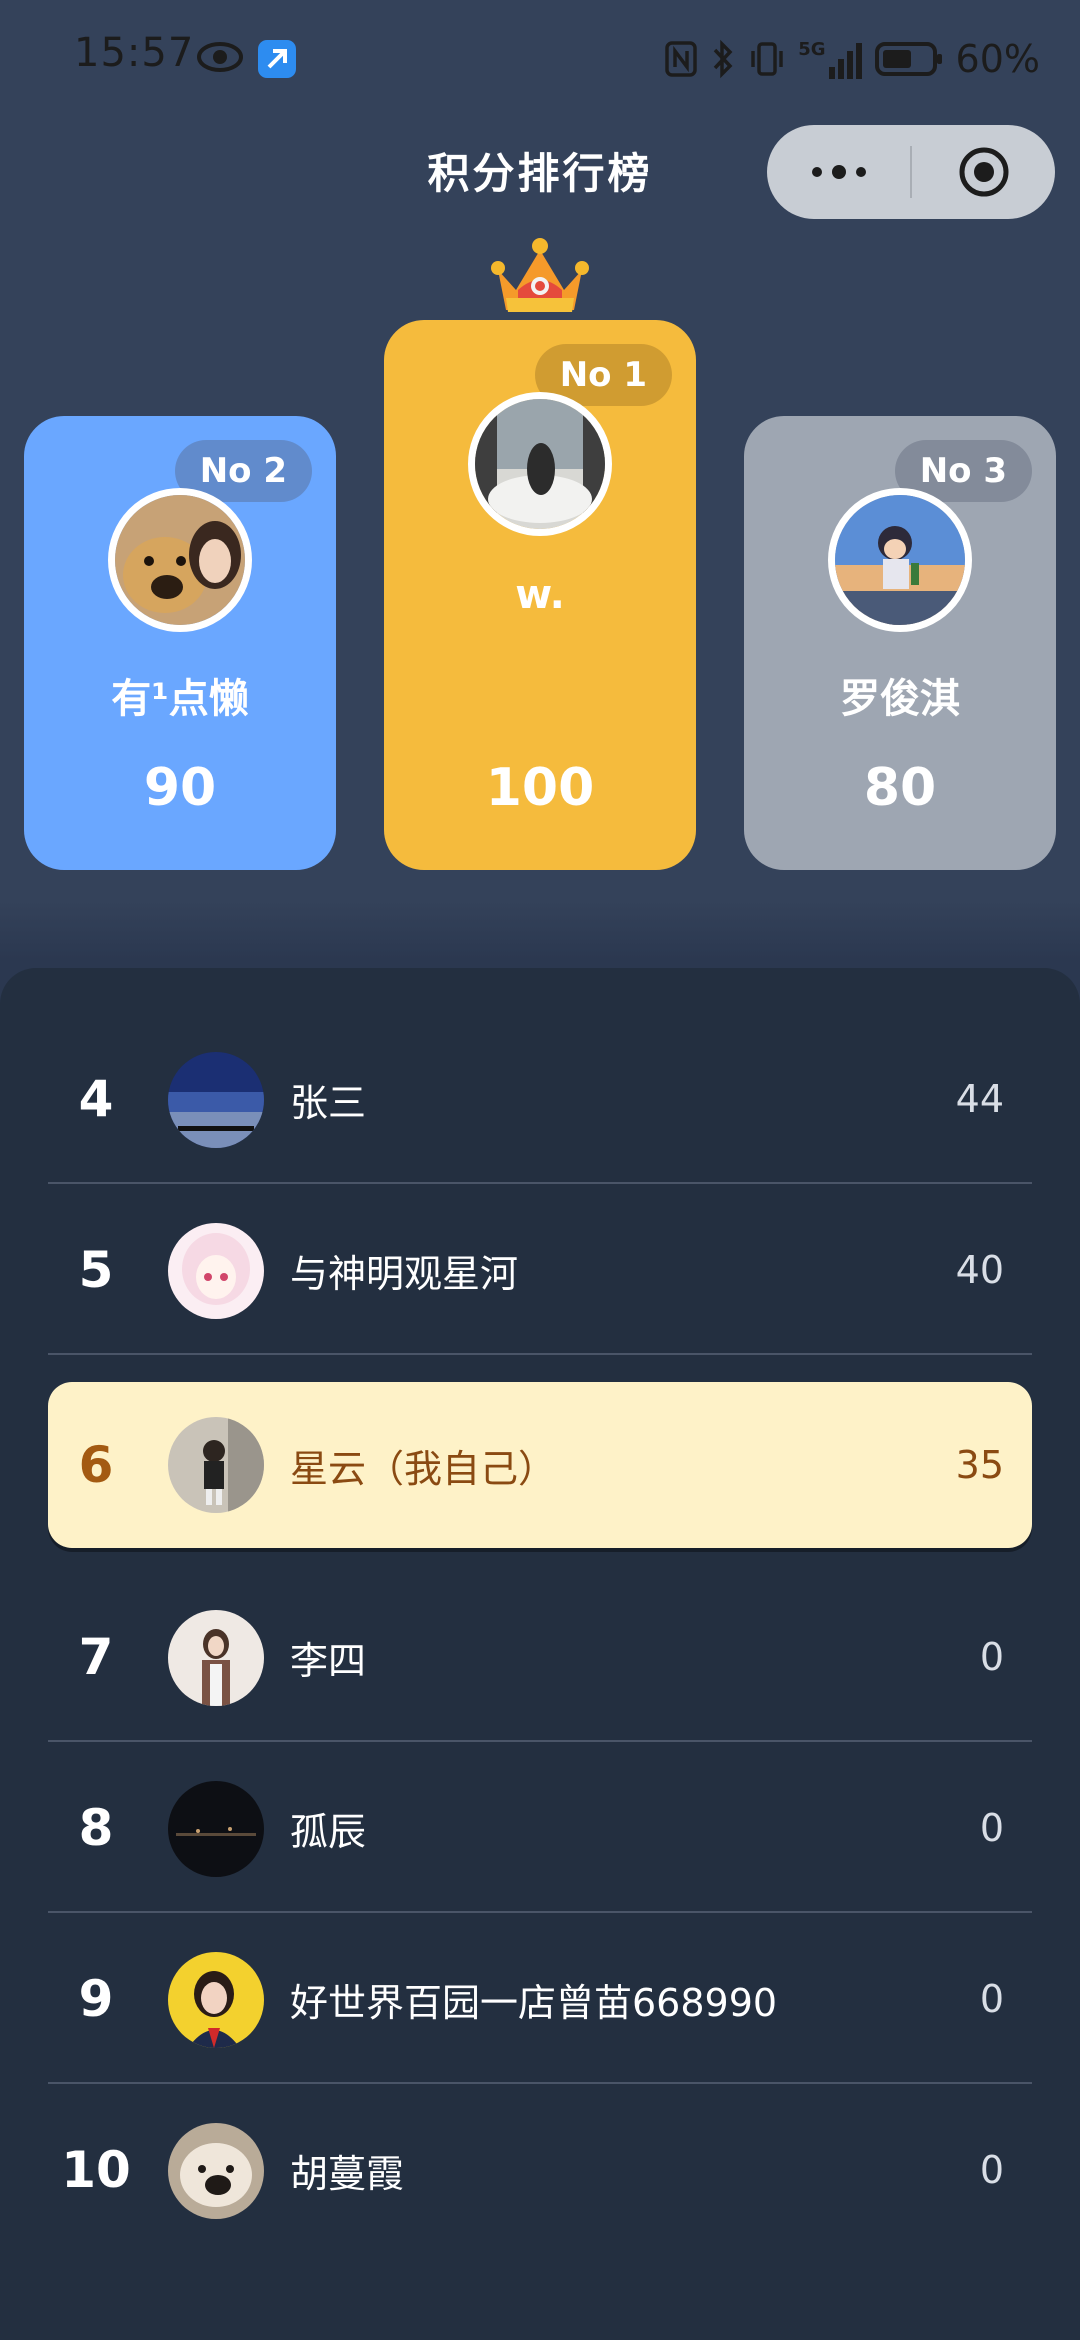 The image size is (1080, 2340). Describe the element at coordinates (328, 1831) in the screenshot. I see `player-name: 孤辰` at that location.